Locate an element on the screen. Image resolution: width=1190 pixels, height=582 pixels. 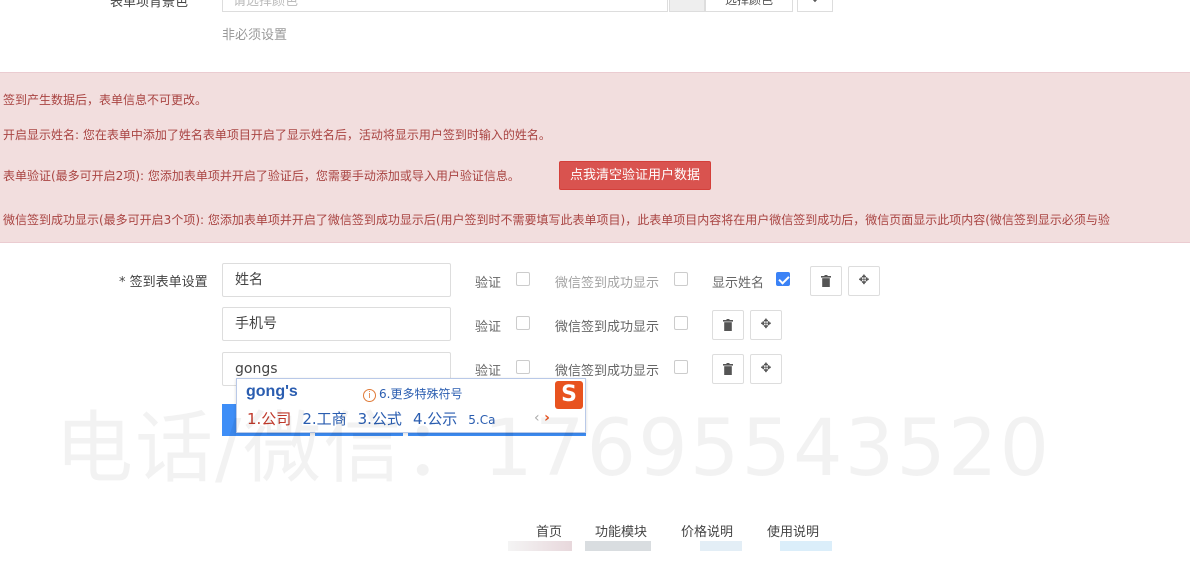
clear-color-button: ✥ is located at coordinates (815, 6).